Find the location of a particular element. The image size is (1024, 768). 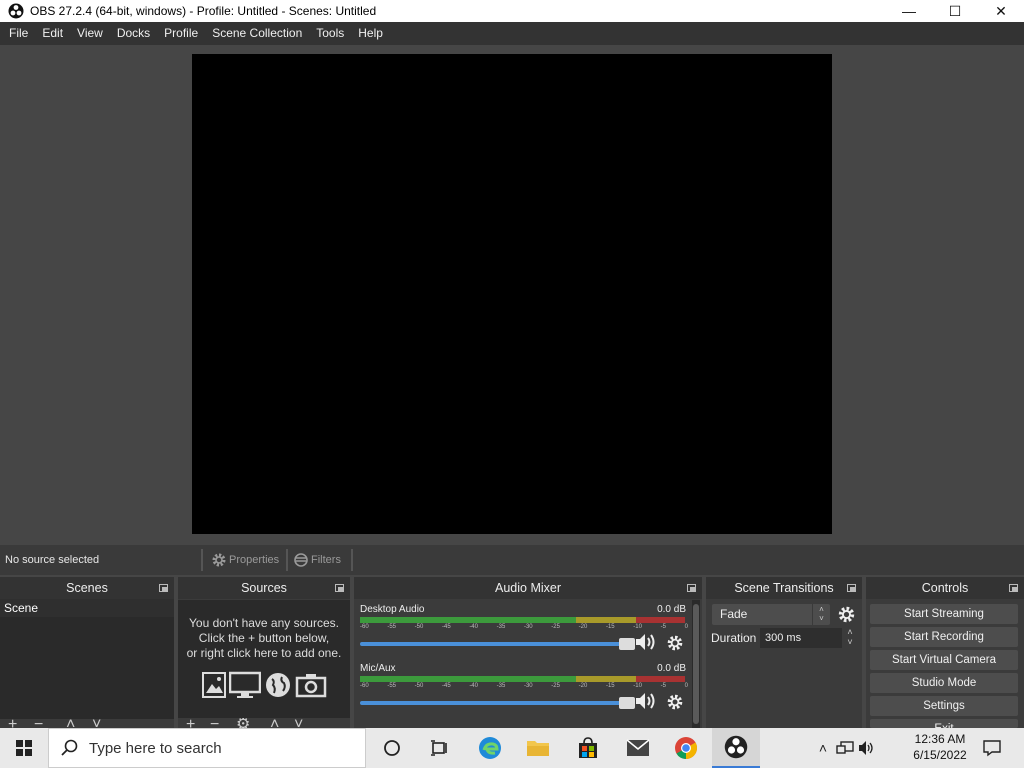

system-tray: ˄ is located at coordinates (845, 748).